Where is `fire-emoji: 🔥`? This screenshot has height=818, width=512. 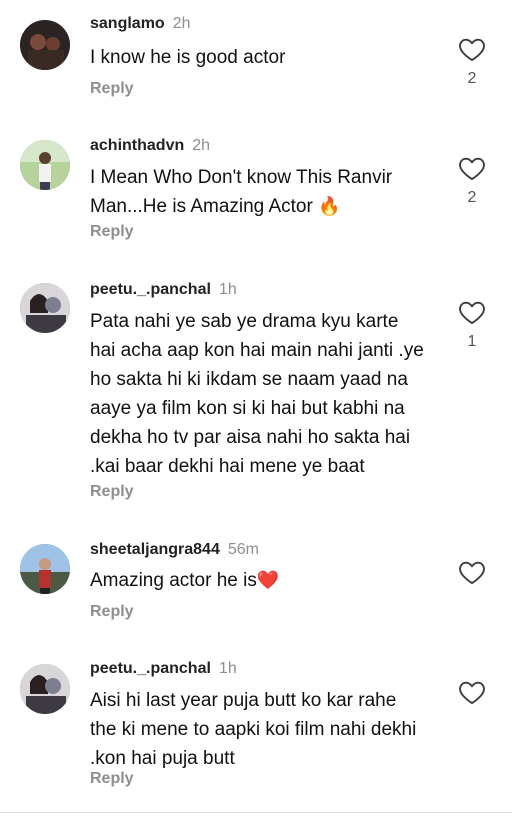 fire-emoji: 🔥 is located at coordinates (329, 206).